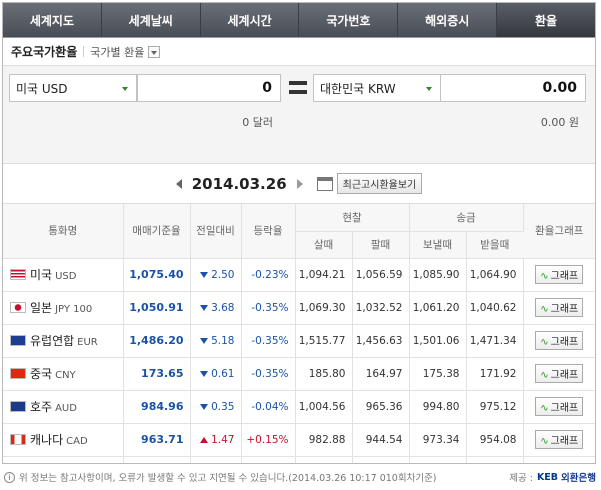  I want to click on currency-name: 일본, so click(41, 308).